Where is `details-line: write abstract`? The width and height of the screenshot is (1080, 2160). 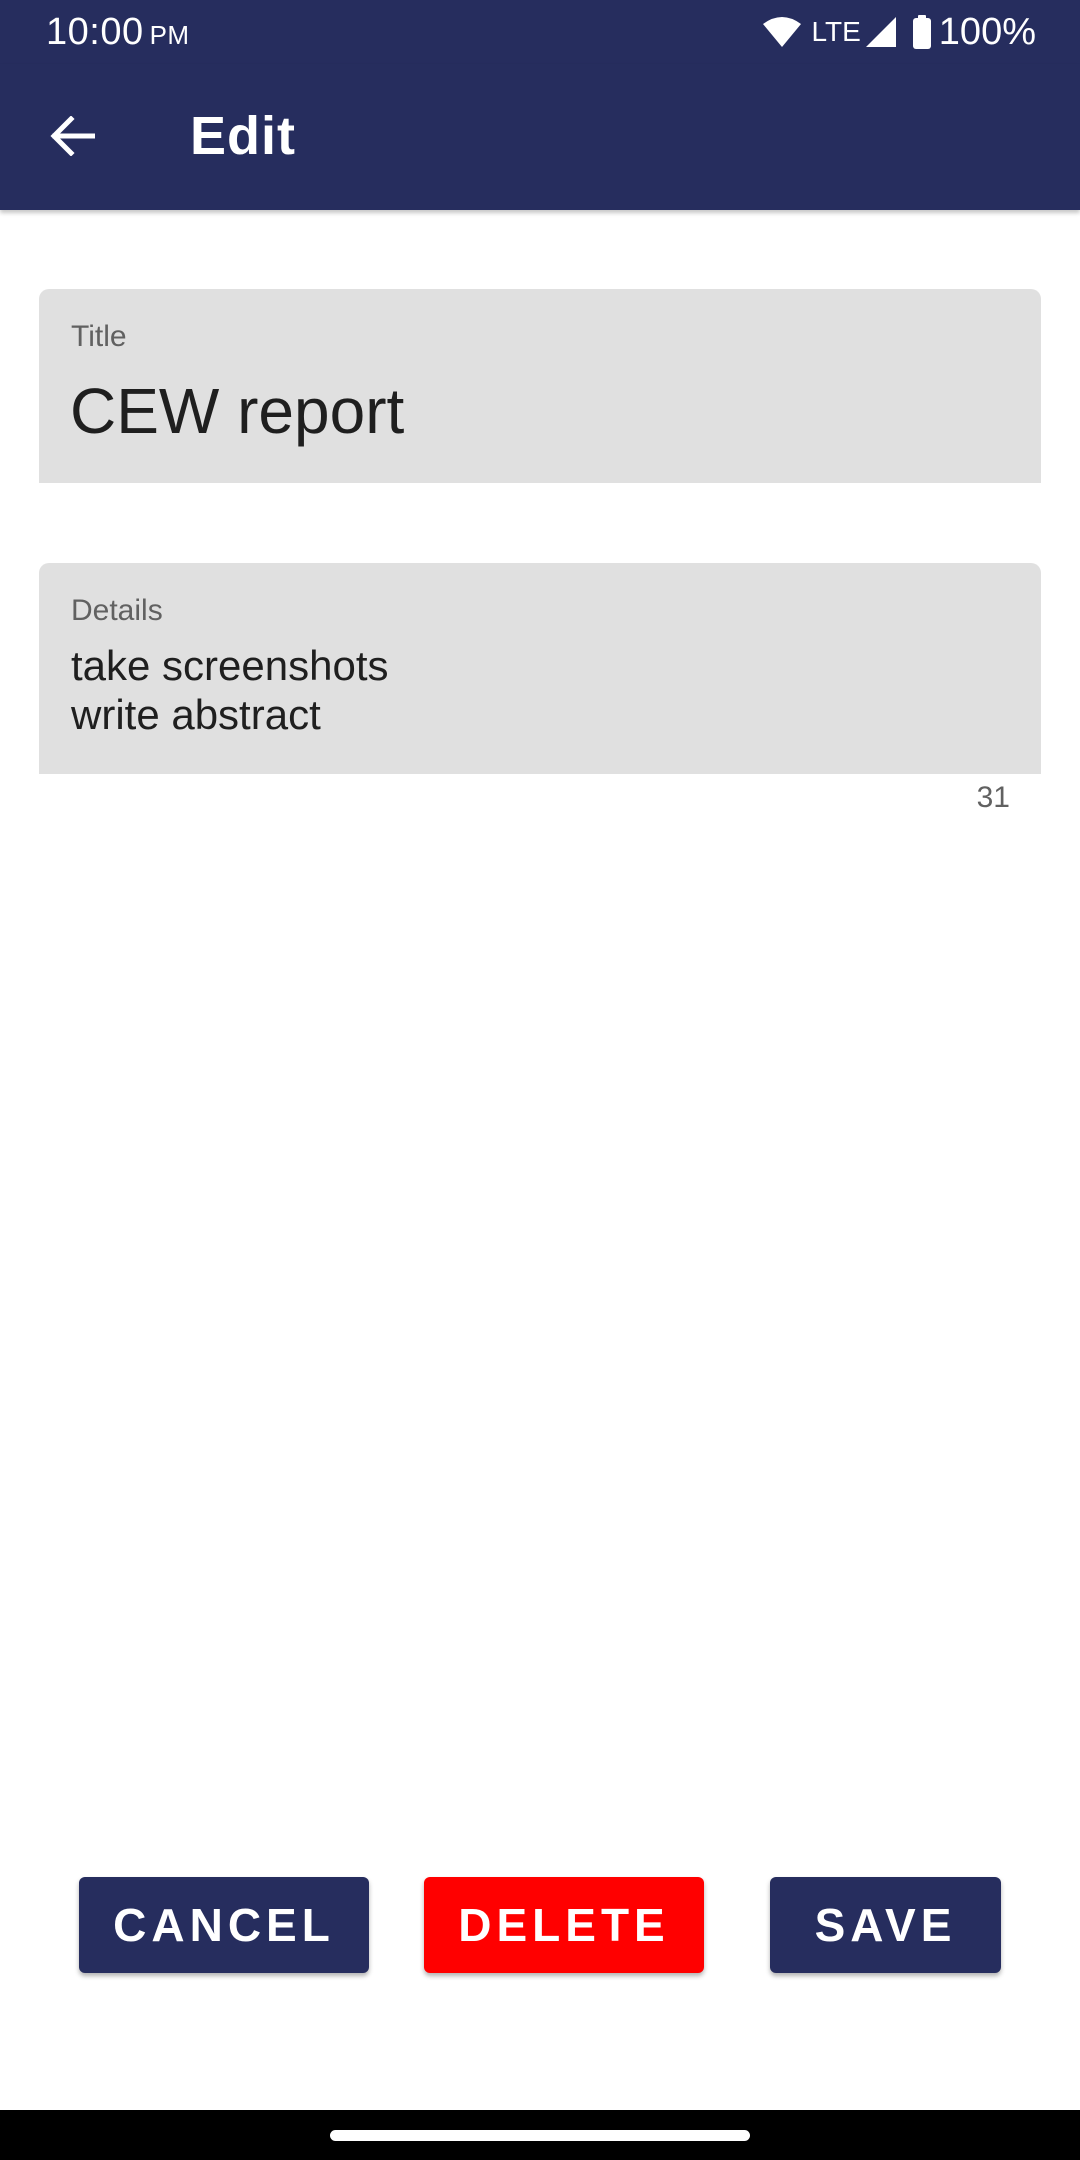 details-line: write abstract is located at coordinates (196, 714).